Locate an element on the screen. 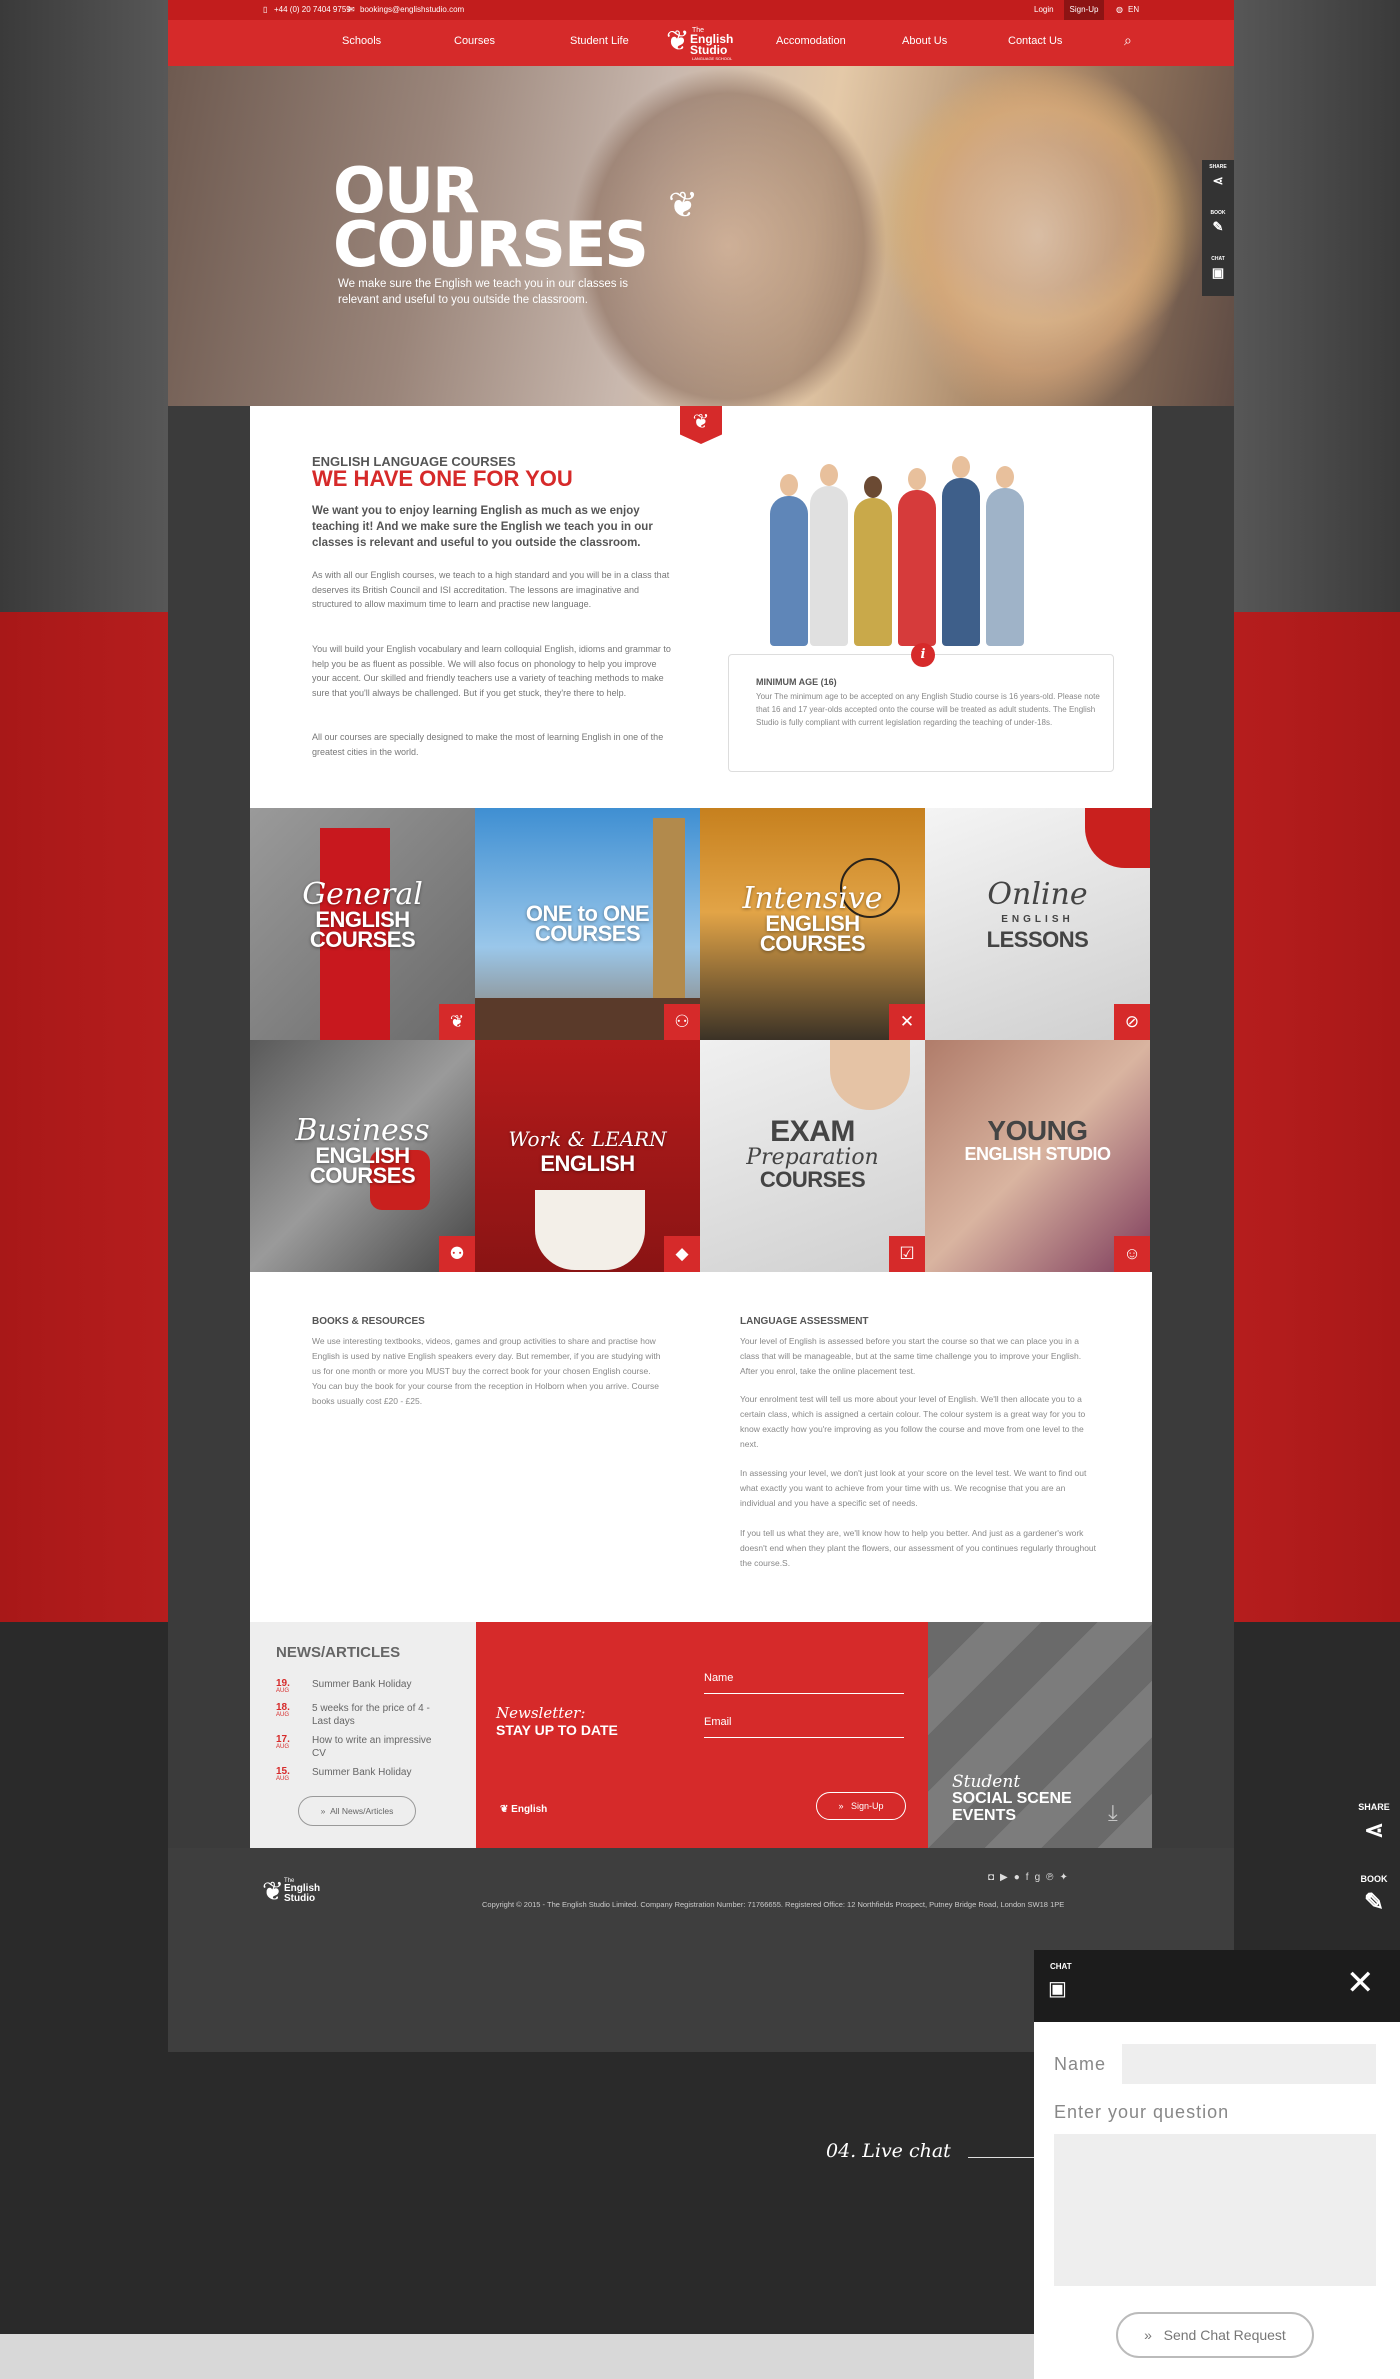 The image size is (1400, 2379). tools-icon: ✕ is located at coordinates (907, 1022).